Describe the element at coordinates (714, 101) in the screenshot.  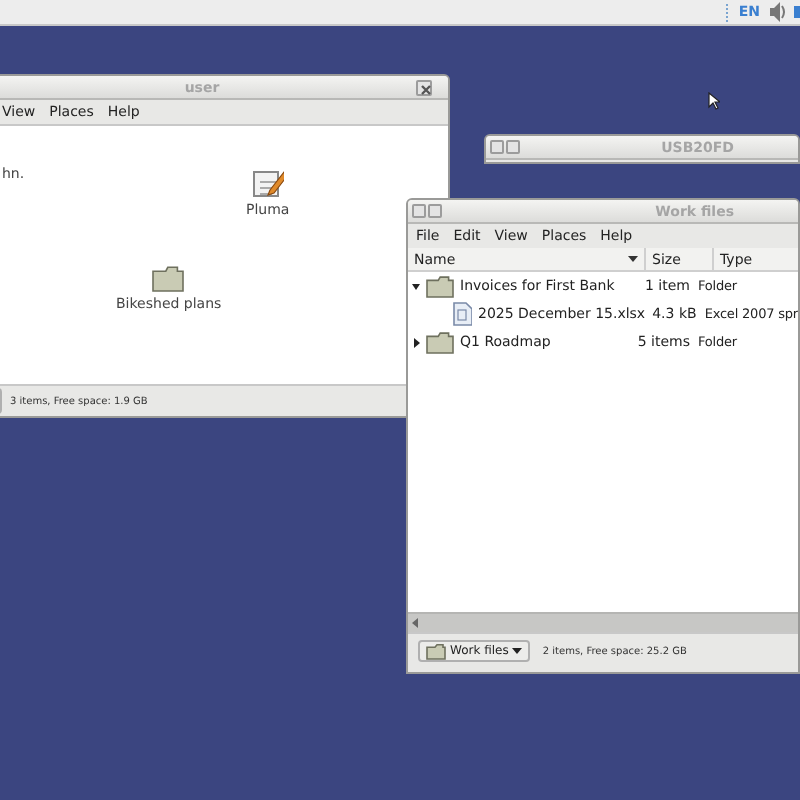
I see `mouse-pointer-icon` at that location.